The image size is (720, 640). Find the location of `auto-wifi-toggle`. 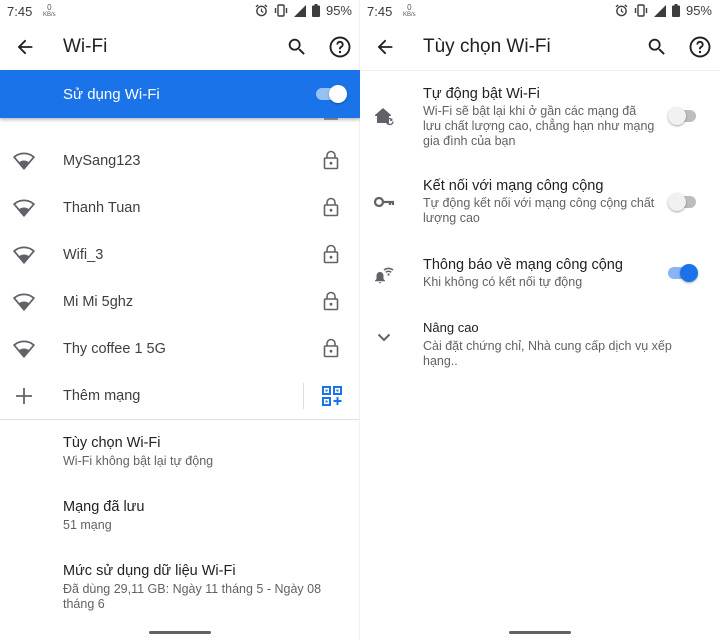

auto-wifi-toggle is located at coordinates (686, 116).